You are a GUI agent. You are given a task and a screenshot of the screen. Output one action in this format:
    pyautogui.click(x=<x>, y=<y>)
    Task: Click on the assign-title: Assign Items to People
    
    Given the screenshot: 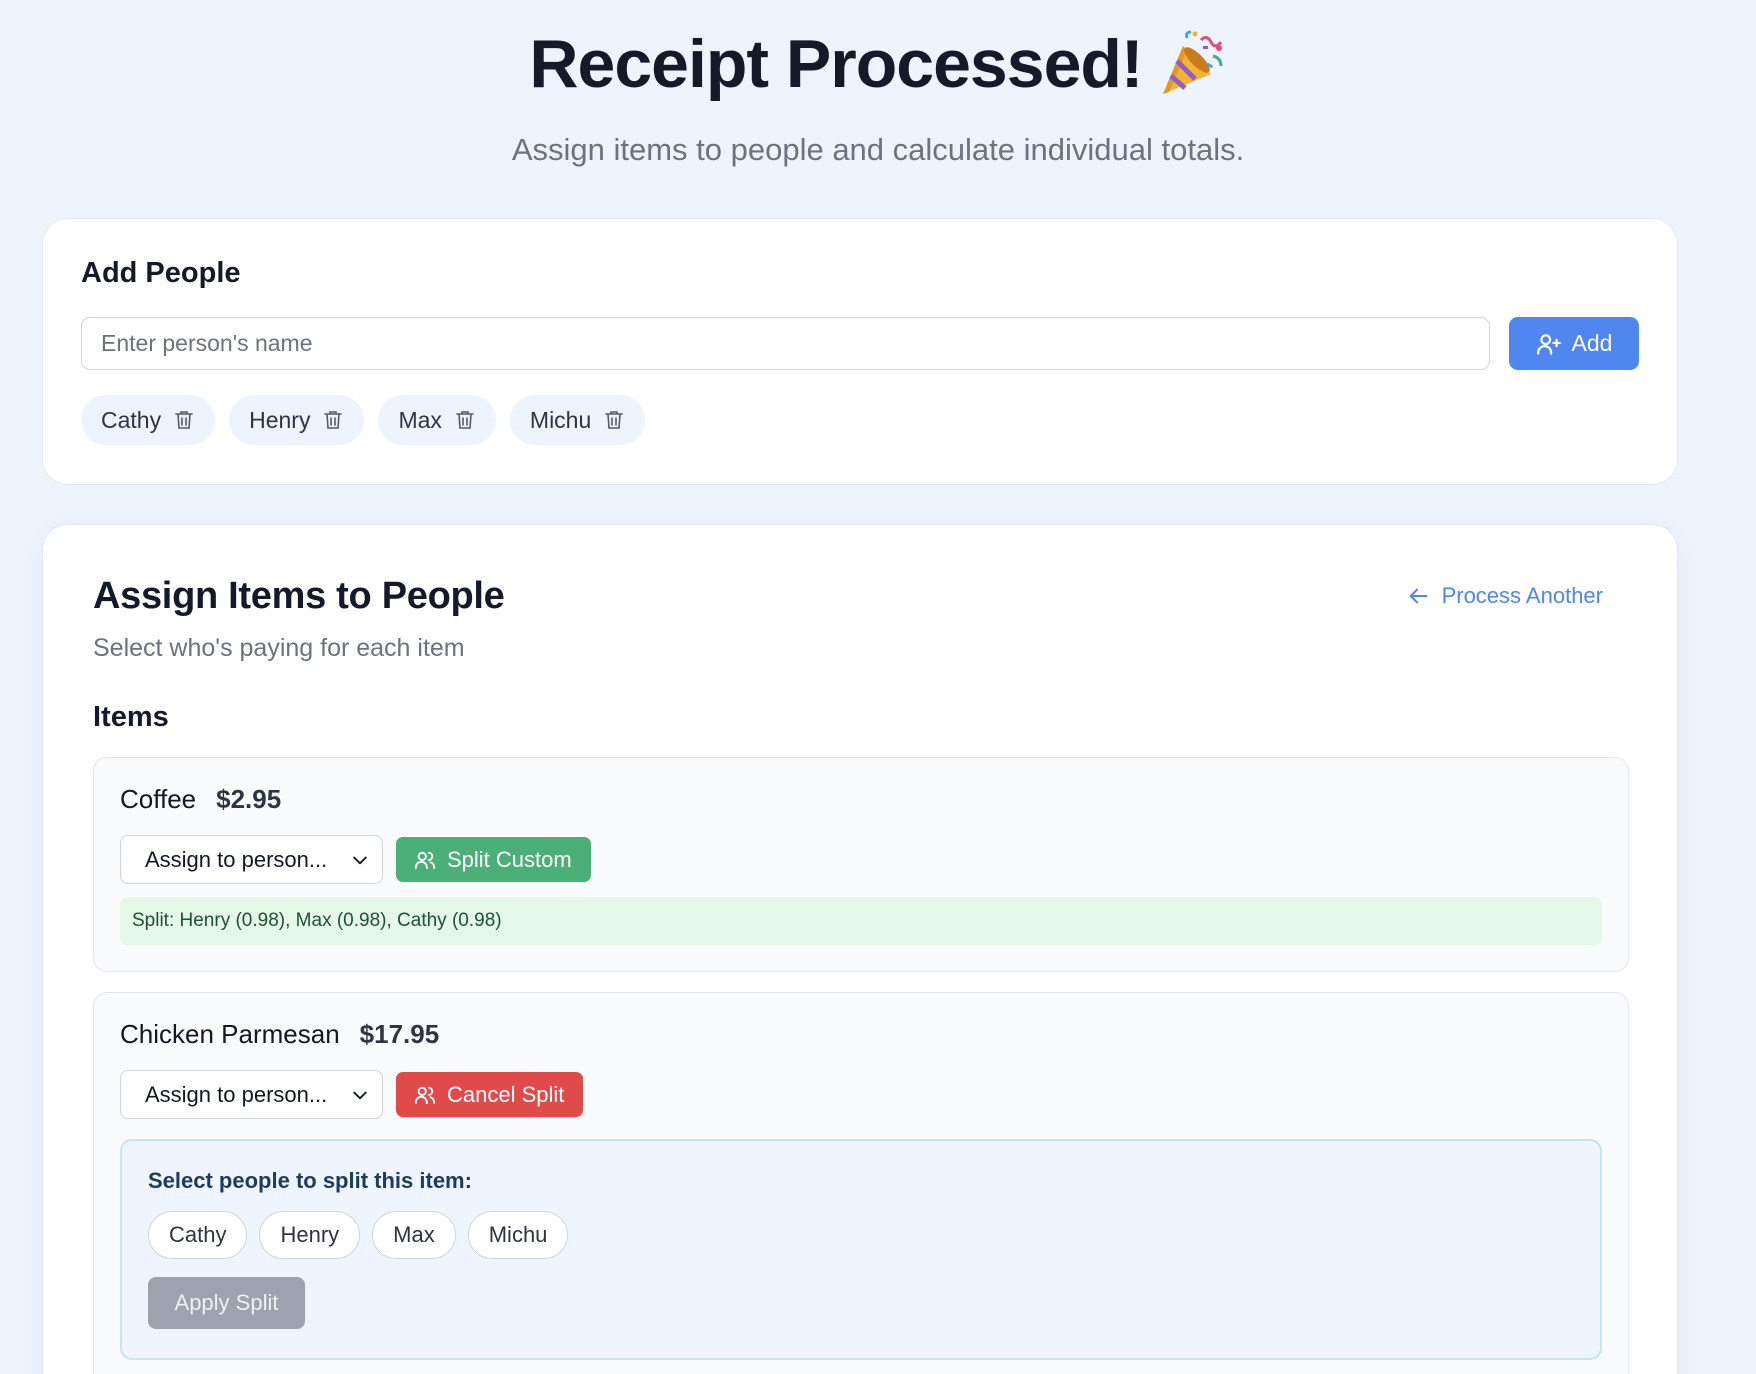 What is the action you would take?
    pyautogui.click(x=299, y=596)
    